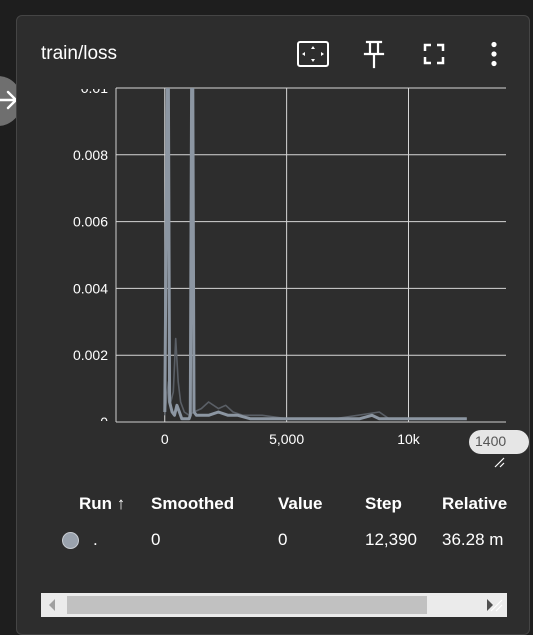  What do you see at coordinates (283, 539) in the screenshot?
I see `value-cell: 0` at bounding box center [283, 539].